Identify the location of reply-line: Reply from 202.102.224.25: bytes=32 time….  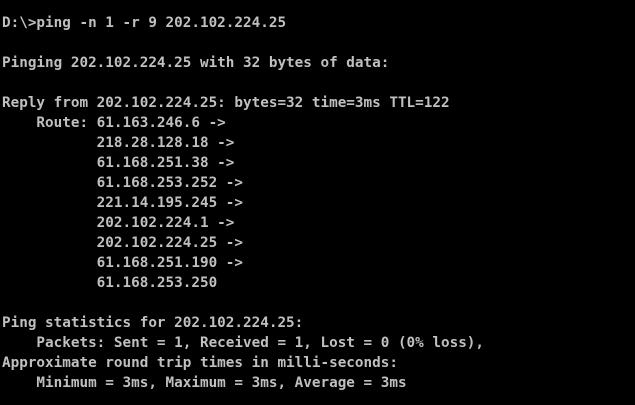
(226, 103).